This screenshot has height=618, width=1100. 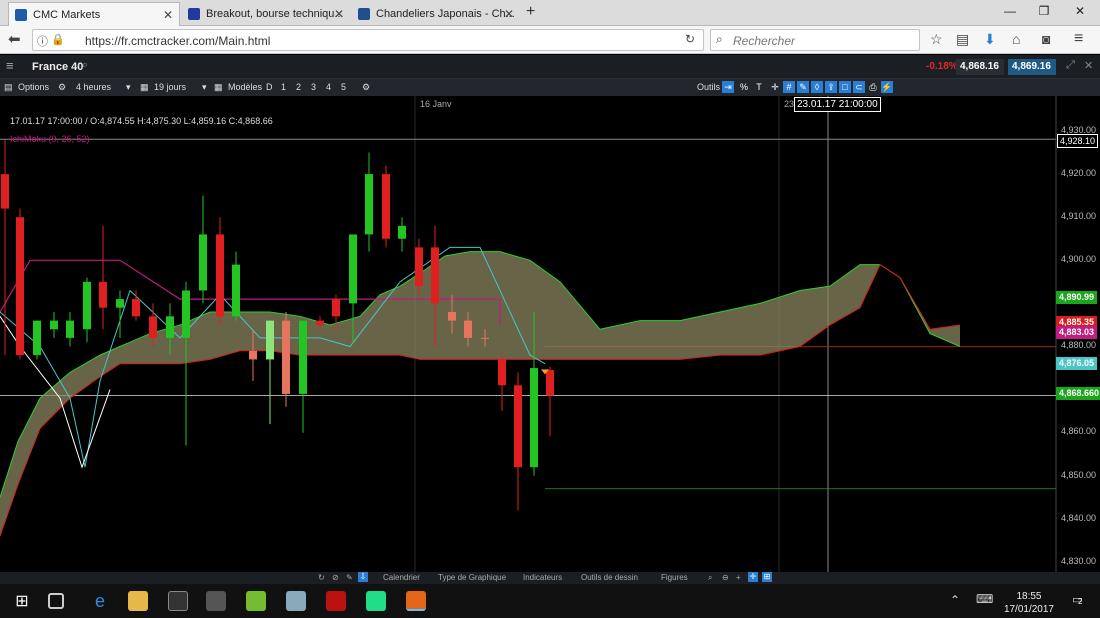 I want to click on options-icon: ▤, so click(x=8, y=87).